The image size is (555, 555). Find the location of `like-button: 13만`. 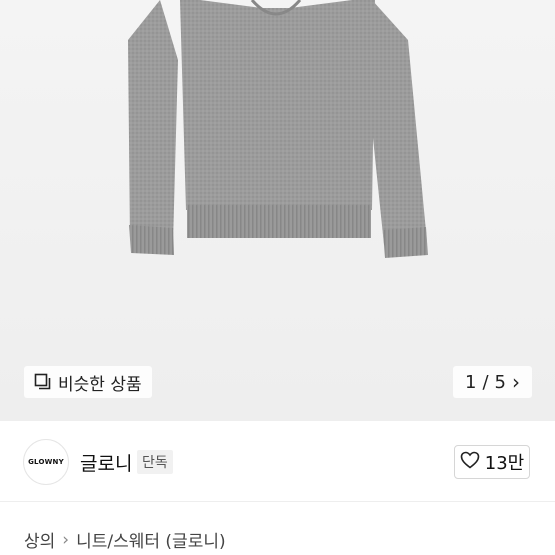

like-button: 13만 is located at coordinates (492, 462).